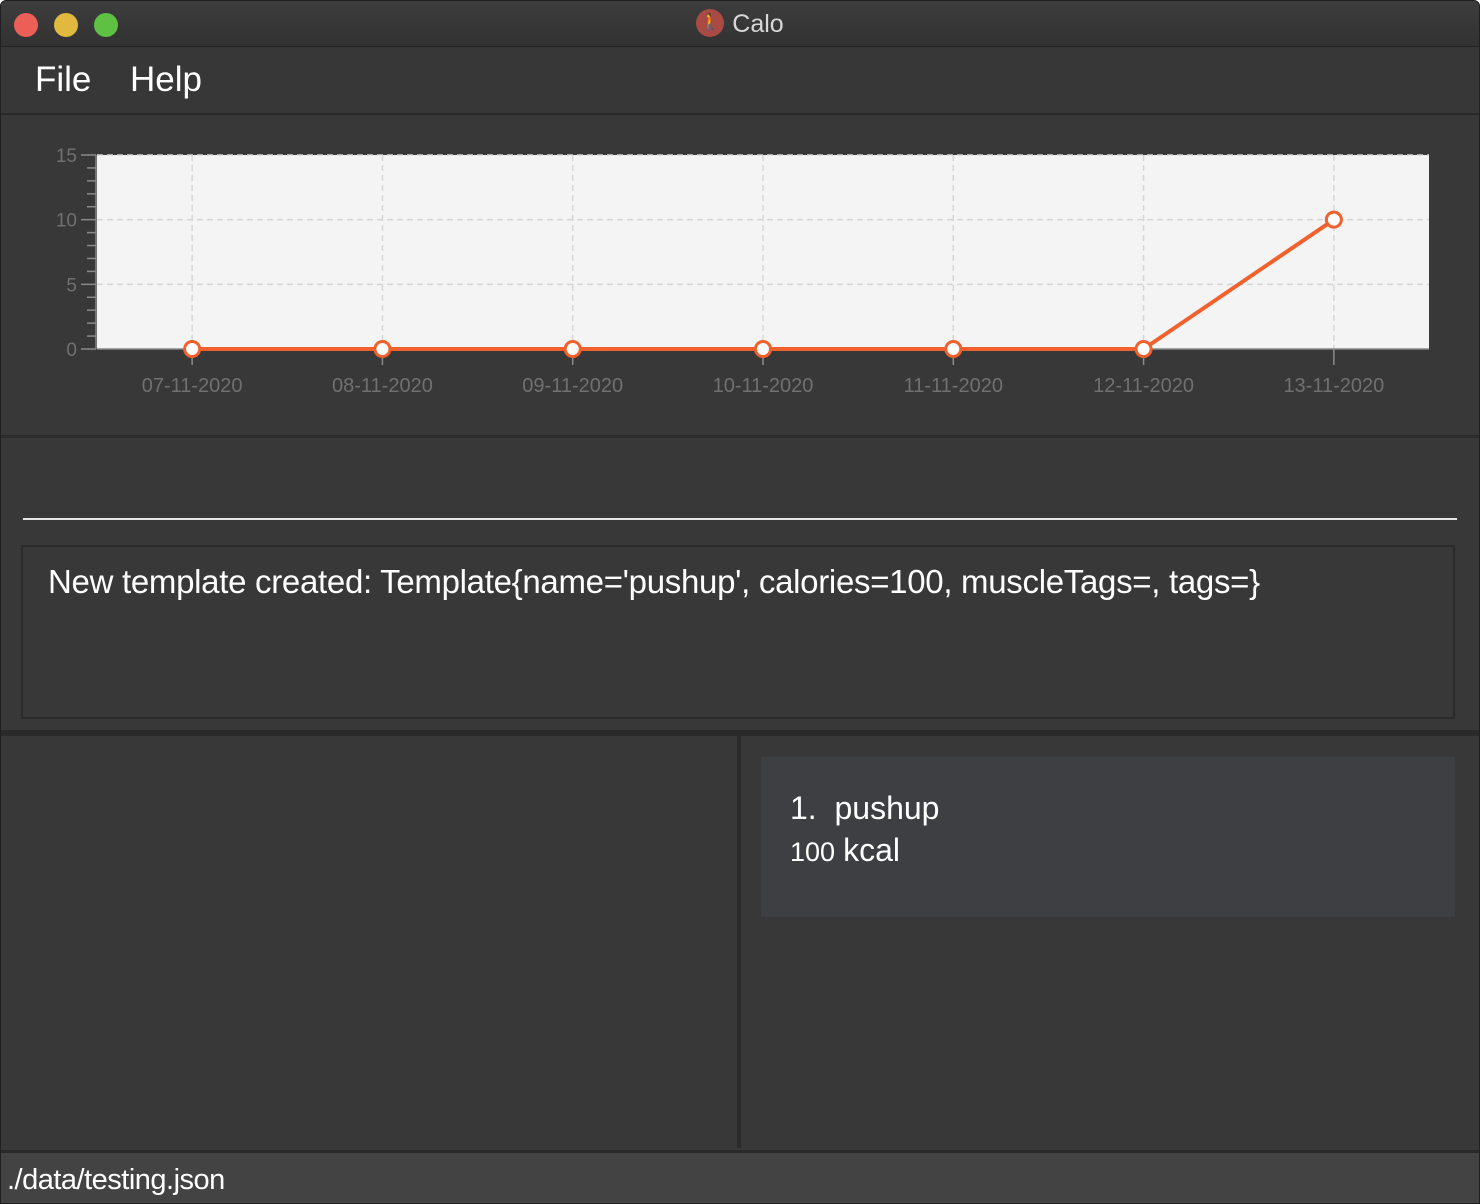  What do you see at coordinates (66, 221) in the screenshot?
I see `y-tick-label: 10` at bounding box center [66, 221].